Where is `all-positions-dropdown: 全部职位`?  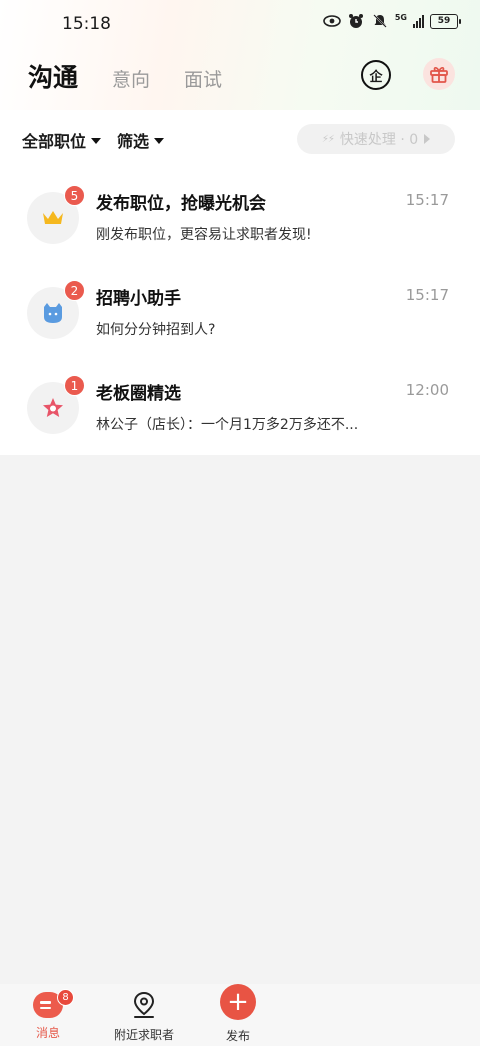 all-positions-dropdown: 全部职位 is located at coordinates (62, 140).